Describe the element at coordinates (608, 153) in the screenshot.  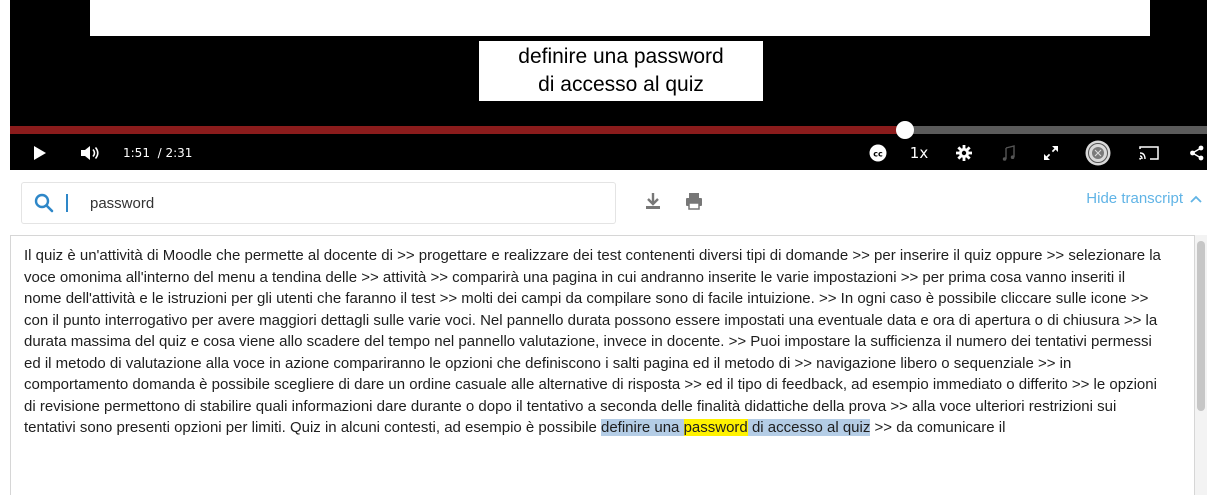
I see `control-bar: 1:51 / 2:31 cc 1x` at that location.